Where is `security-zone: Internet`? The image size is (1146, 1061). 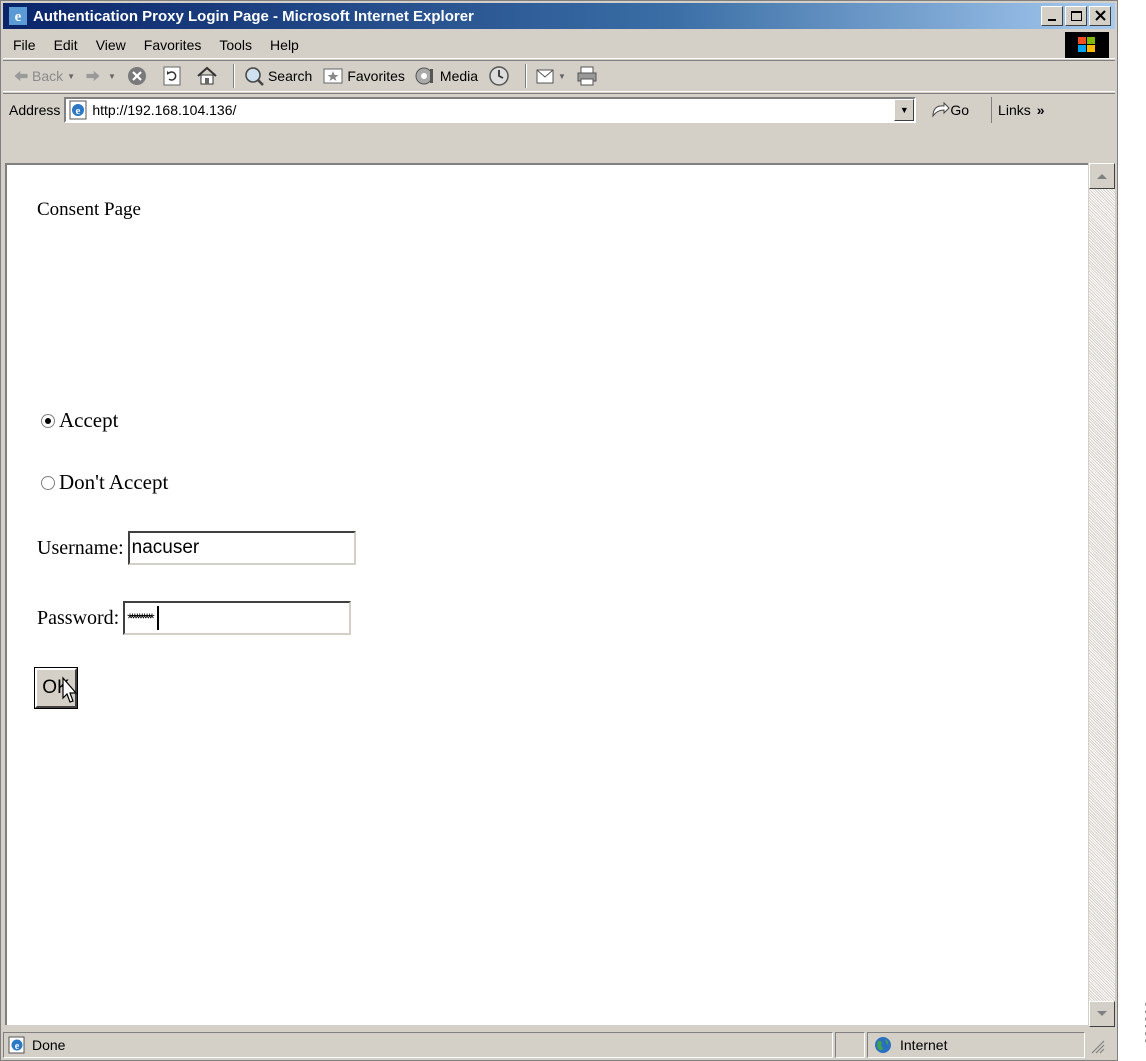 security-zone: Internet is located at coordinates (976, 1045).